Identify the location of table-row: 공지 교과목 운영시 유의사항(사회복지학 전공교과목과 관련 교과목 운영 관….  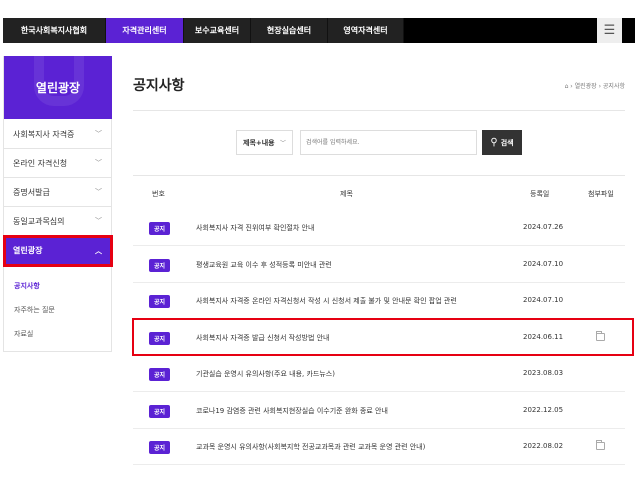
(379, 447).